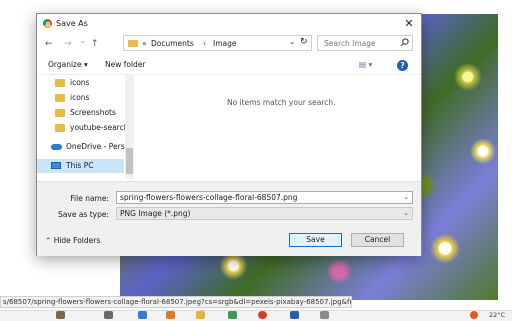 The image size is (512, 321). I want to click on address-dropdown-icon: ⌄, so click(292, 41).